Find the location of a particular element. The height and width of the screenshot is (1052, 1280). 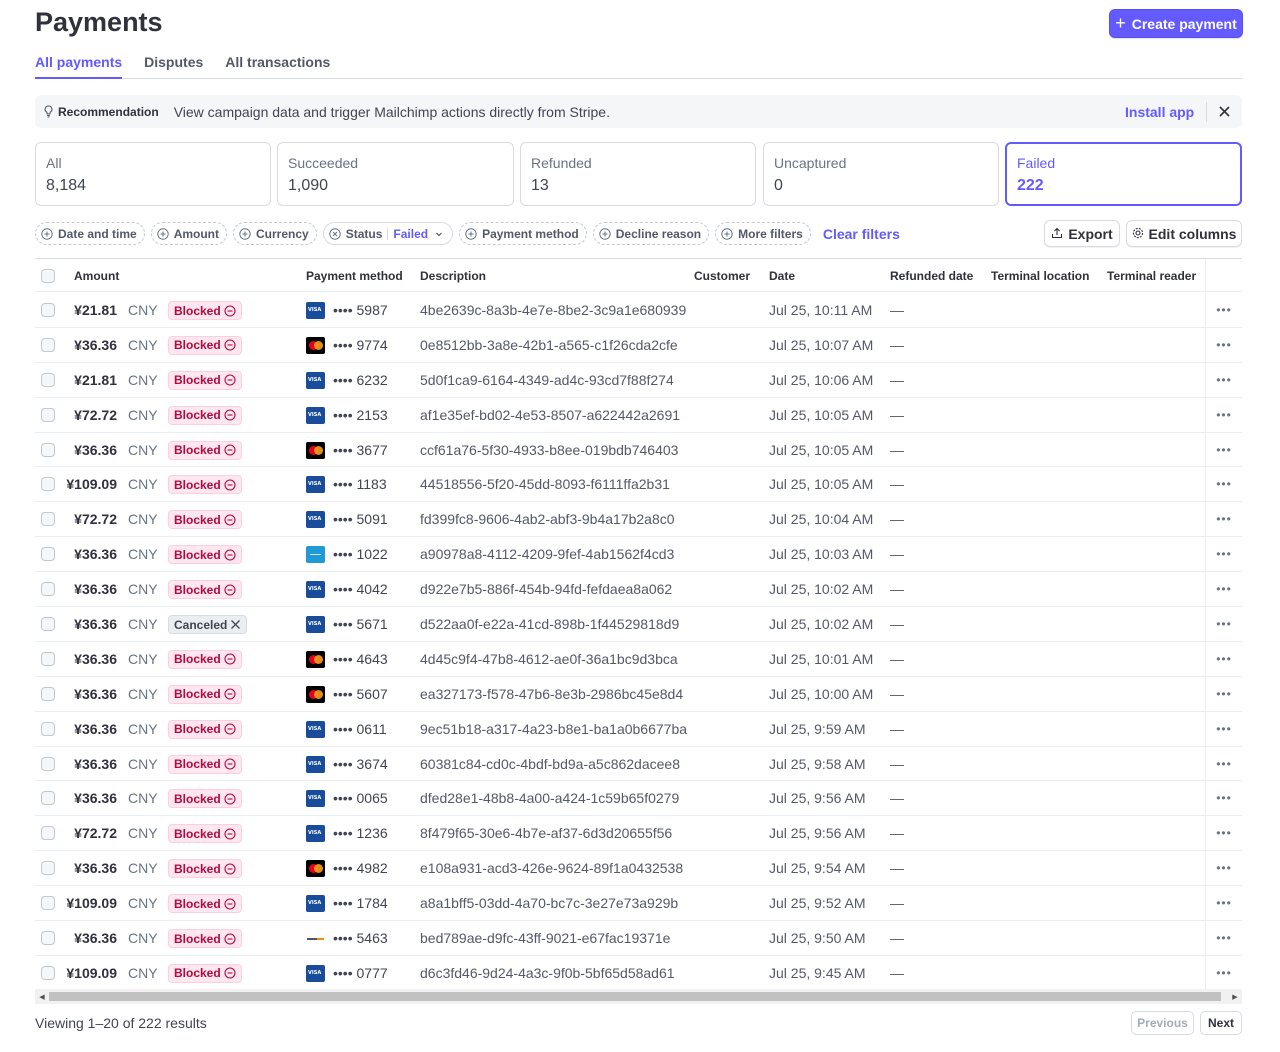

export-label: Export is located at coordinates (1090, 233).